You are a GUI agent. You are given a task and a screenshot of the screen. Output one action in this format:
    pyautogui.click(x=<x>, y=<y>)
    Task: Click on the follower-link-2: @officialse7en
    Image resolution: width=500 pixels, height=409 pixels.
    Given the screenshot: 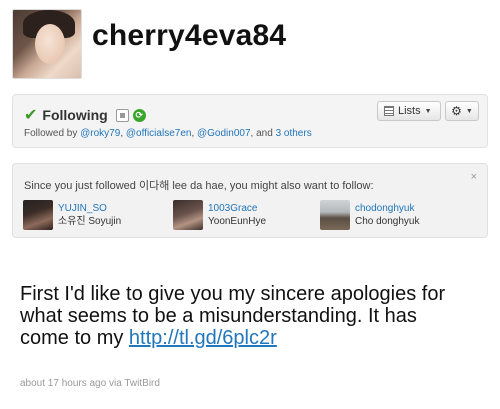 What is the action you would take?
    pyautogui.click(x=159, y=133)
    